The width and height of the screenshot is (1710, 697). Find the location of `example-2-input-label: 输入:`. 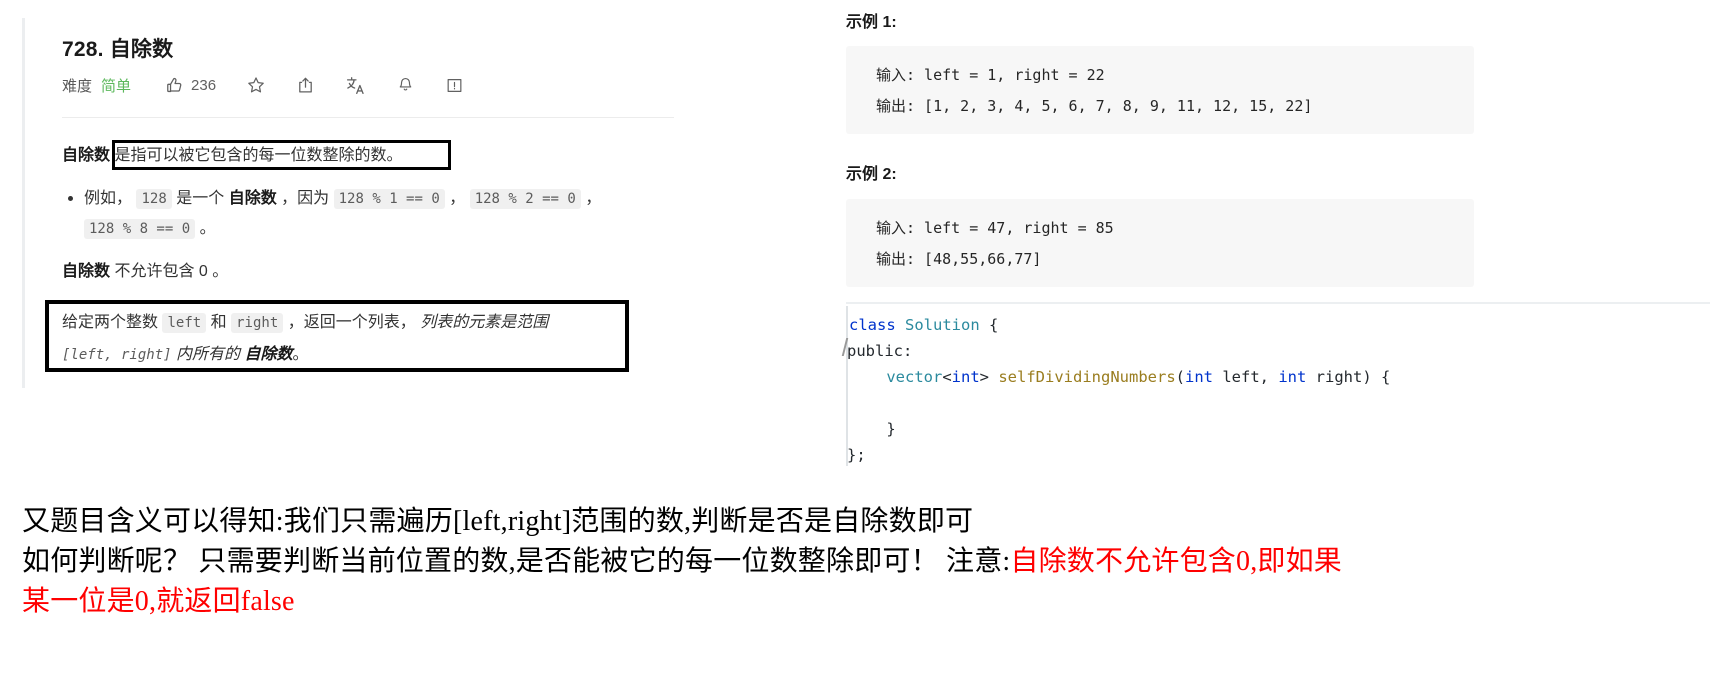

example-2-input-label: 输入: is located at coordinates (896, 228).